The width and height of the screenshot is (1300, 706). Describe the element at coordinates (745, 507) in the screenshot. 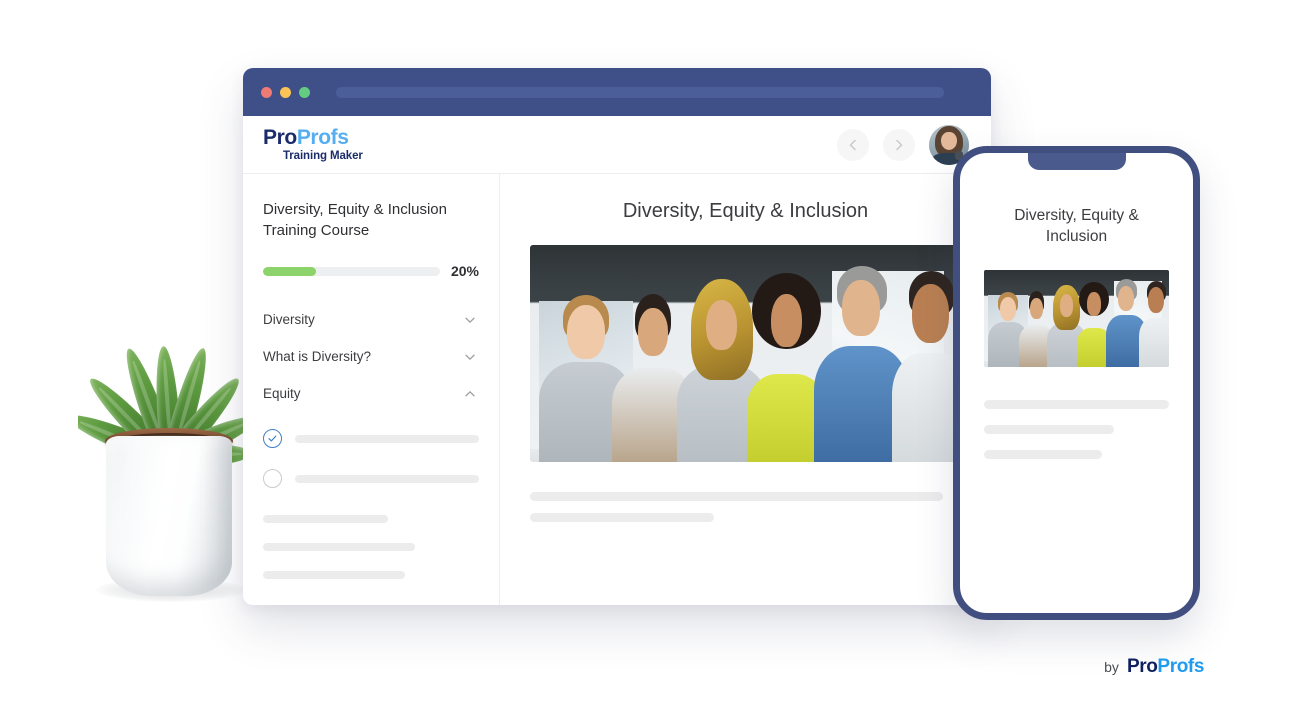

I see `lesson-text-placeholders` at that location.